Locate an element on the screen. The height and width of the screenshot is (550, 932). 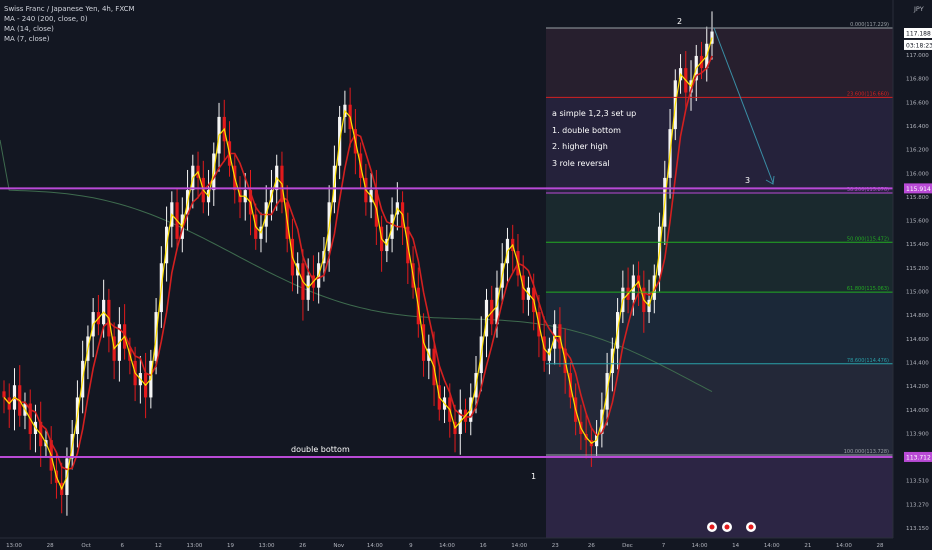
y-tick-label: 113.900 is located at coordinates (917, 434).